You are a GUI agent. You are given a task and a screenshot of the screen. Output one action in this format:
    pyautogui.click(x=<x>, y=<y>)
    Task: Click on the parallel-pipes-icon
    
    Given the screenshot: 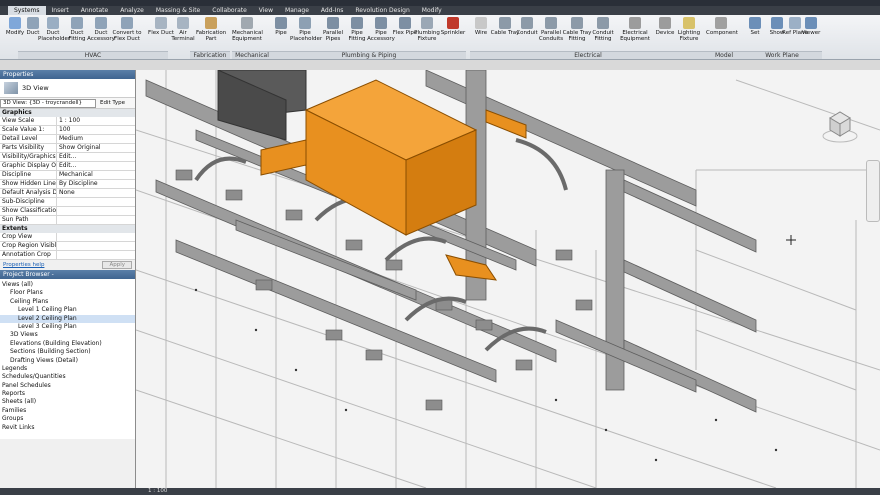 What is the action you would take?
    pyautogui.click(x=333, y=23)
    